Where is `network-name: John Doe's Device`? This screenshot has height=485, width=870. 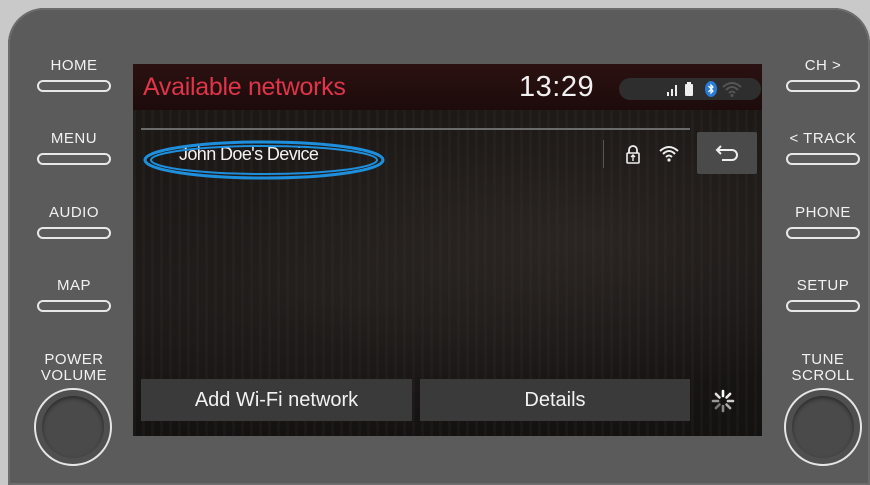
network-name: John Doe's Device is located at coordinates (249, 154).